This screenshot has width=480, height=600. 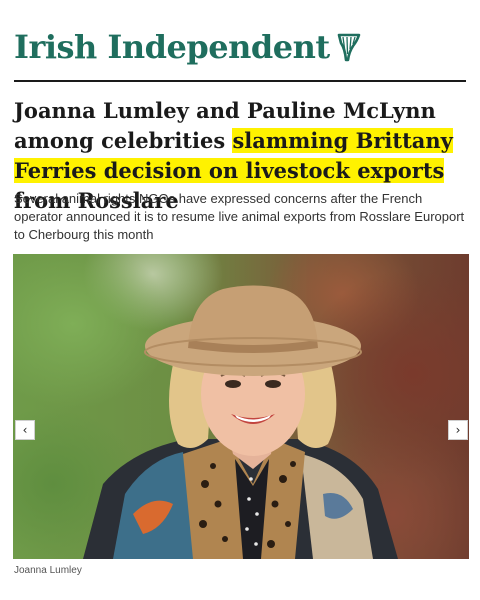 I want to click on gallery-next-button: ›, so click(x=458, y=430).